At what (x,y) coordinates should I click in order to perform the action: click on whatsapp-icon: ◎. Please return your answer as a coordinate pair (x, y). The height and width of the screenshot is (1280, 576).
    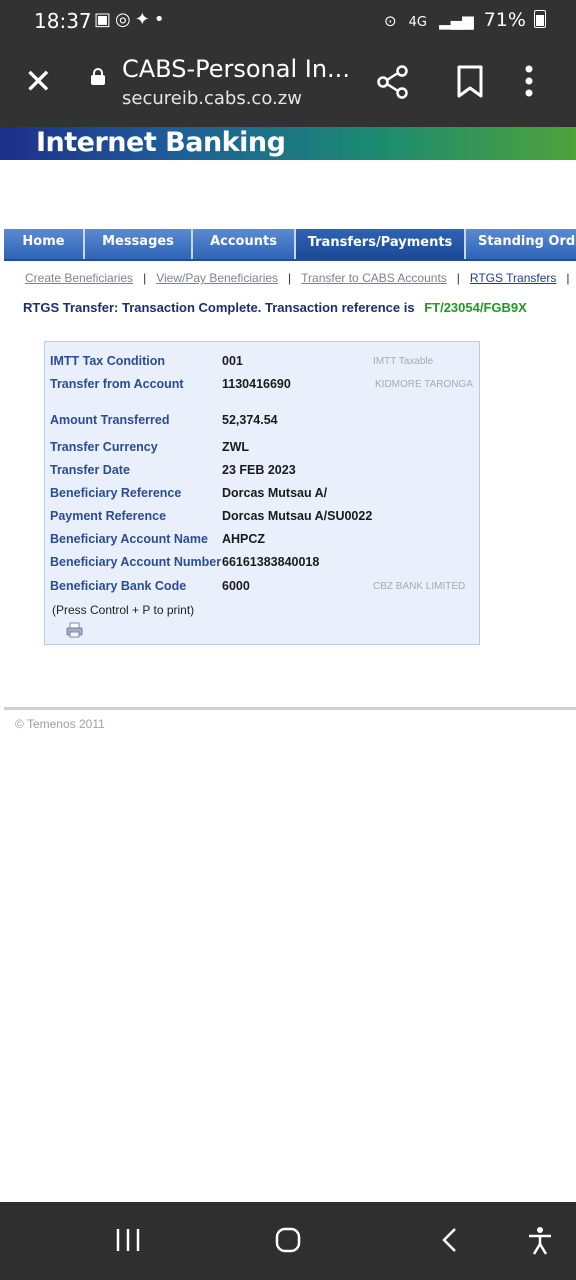
    Looking at the image, I should click on (125, 19).